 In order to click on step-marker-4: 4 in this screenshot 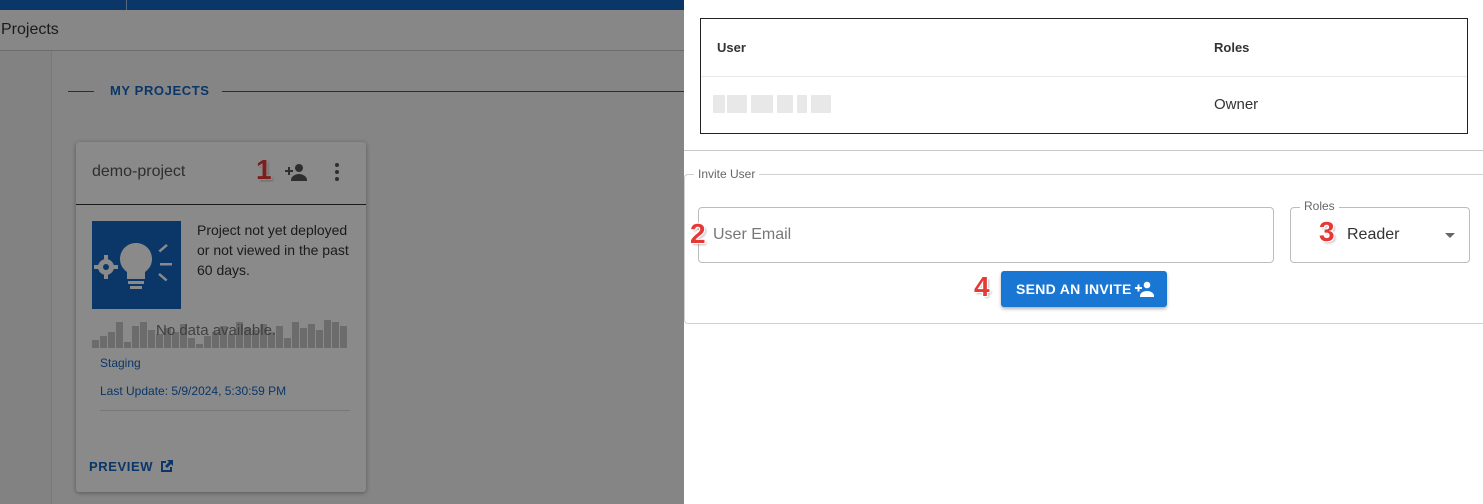, I will do `click(982, 286)`.